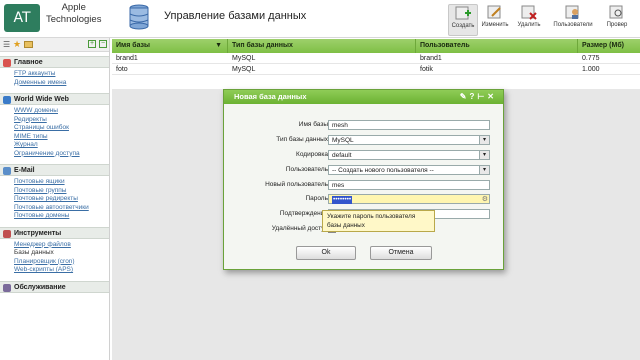 This screenshot has width=640, height=360. What do you see at coordinates (24, 170) in the screenshot?
I see `section-title: E-Mail` at bounding box center [24, 170].